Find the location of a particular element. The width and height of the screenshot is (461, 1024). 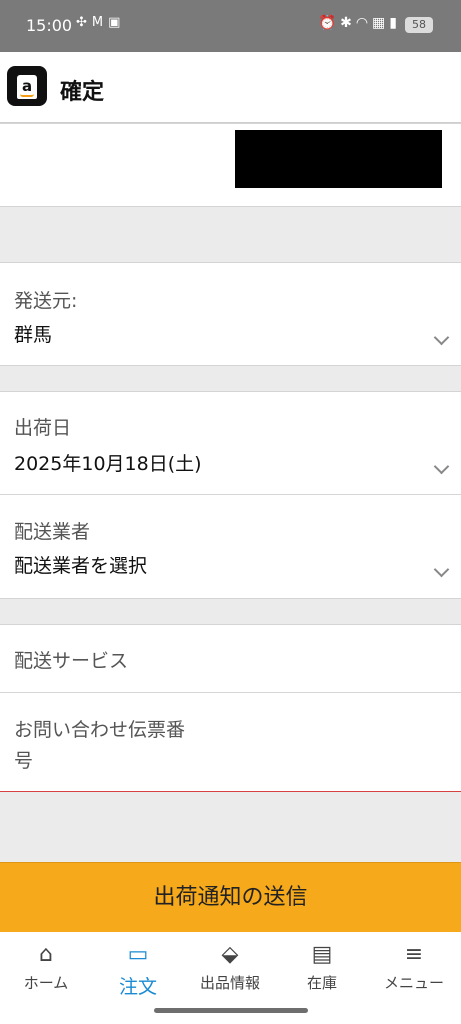

ship-date-value: 2025年10月18日(土) is located at coordinates (108, 464).